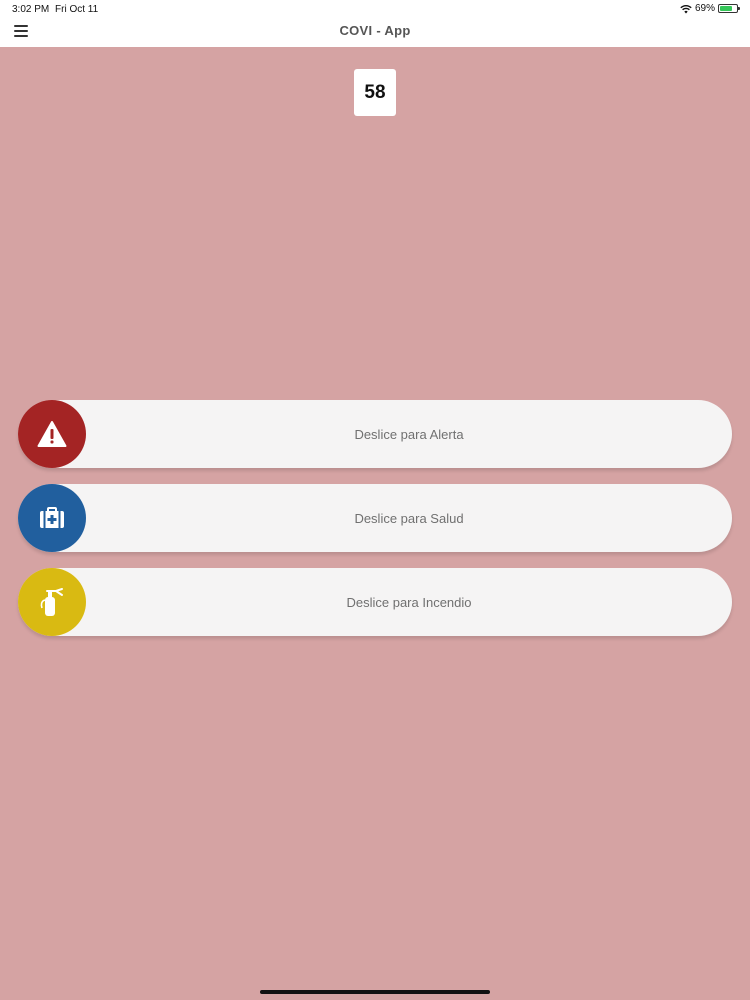  I want to click on counter-badge: 58, so click(375, 92).